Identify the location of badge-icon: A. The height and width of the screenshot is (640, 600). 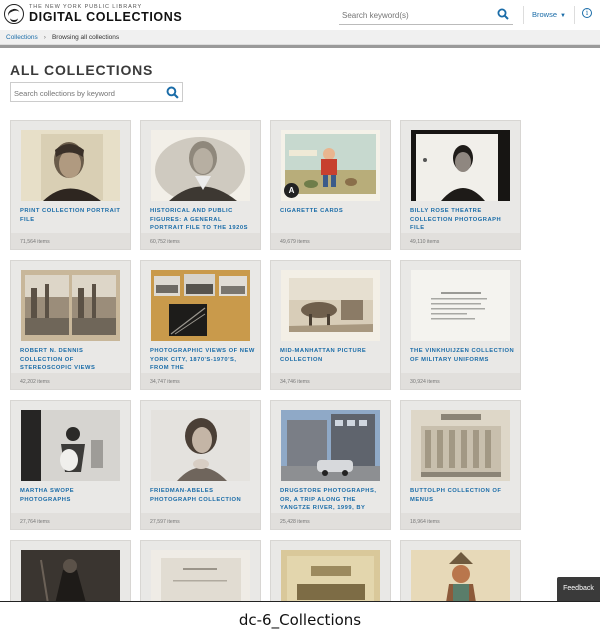
(291, 190).